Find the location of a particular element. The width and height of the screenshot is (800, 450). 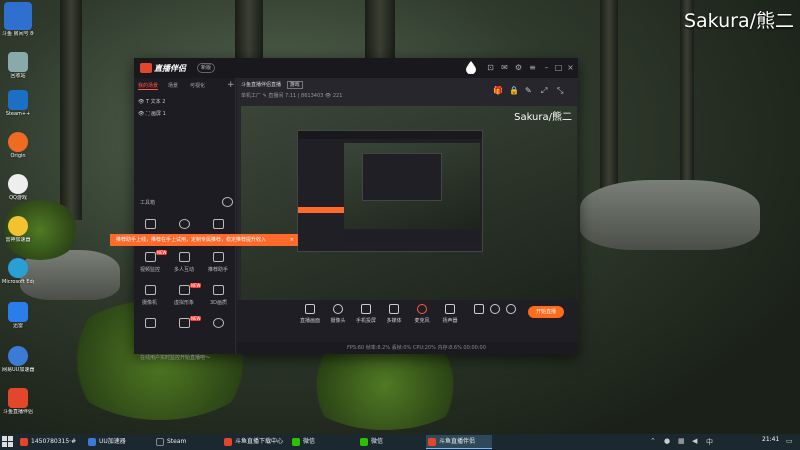

douyu-icon is located at coordinates (24, 442).